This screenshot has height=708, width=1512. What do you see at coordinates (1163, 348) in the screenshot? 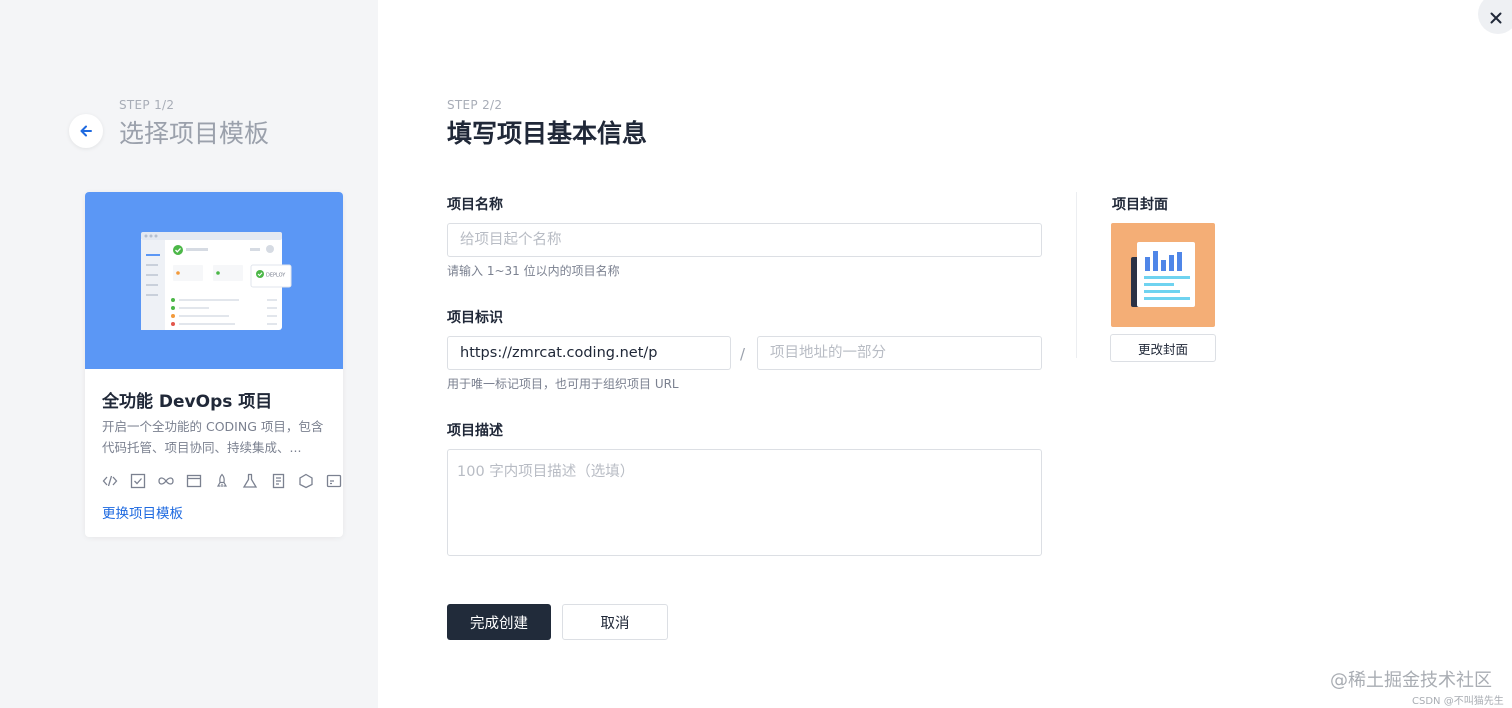
I see `change-cover-button: 更改封面` at bounding box center [1163, 348].